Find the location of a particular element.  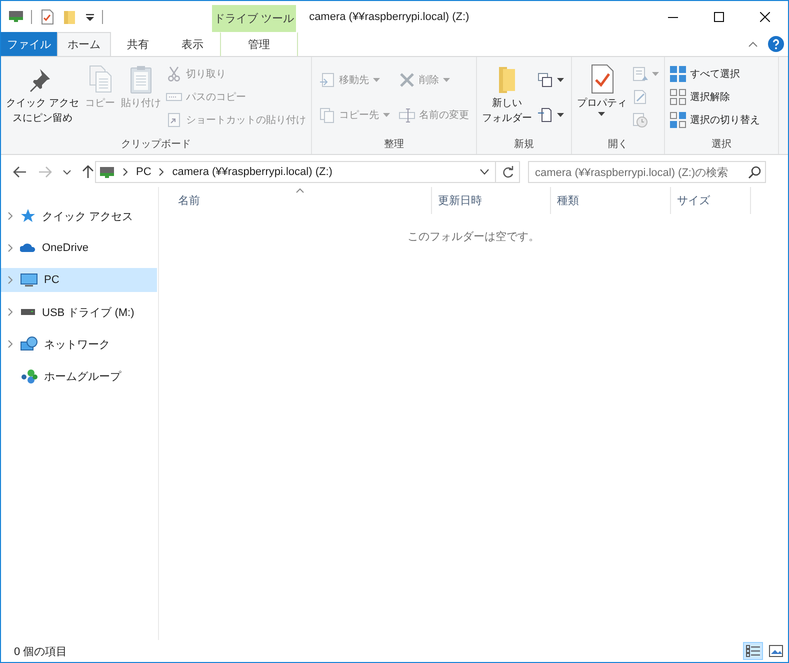

nav-item: USB ドライブ (M:) is located at coordinates (79, 312).